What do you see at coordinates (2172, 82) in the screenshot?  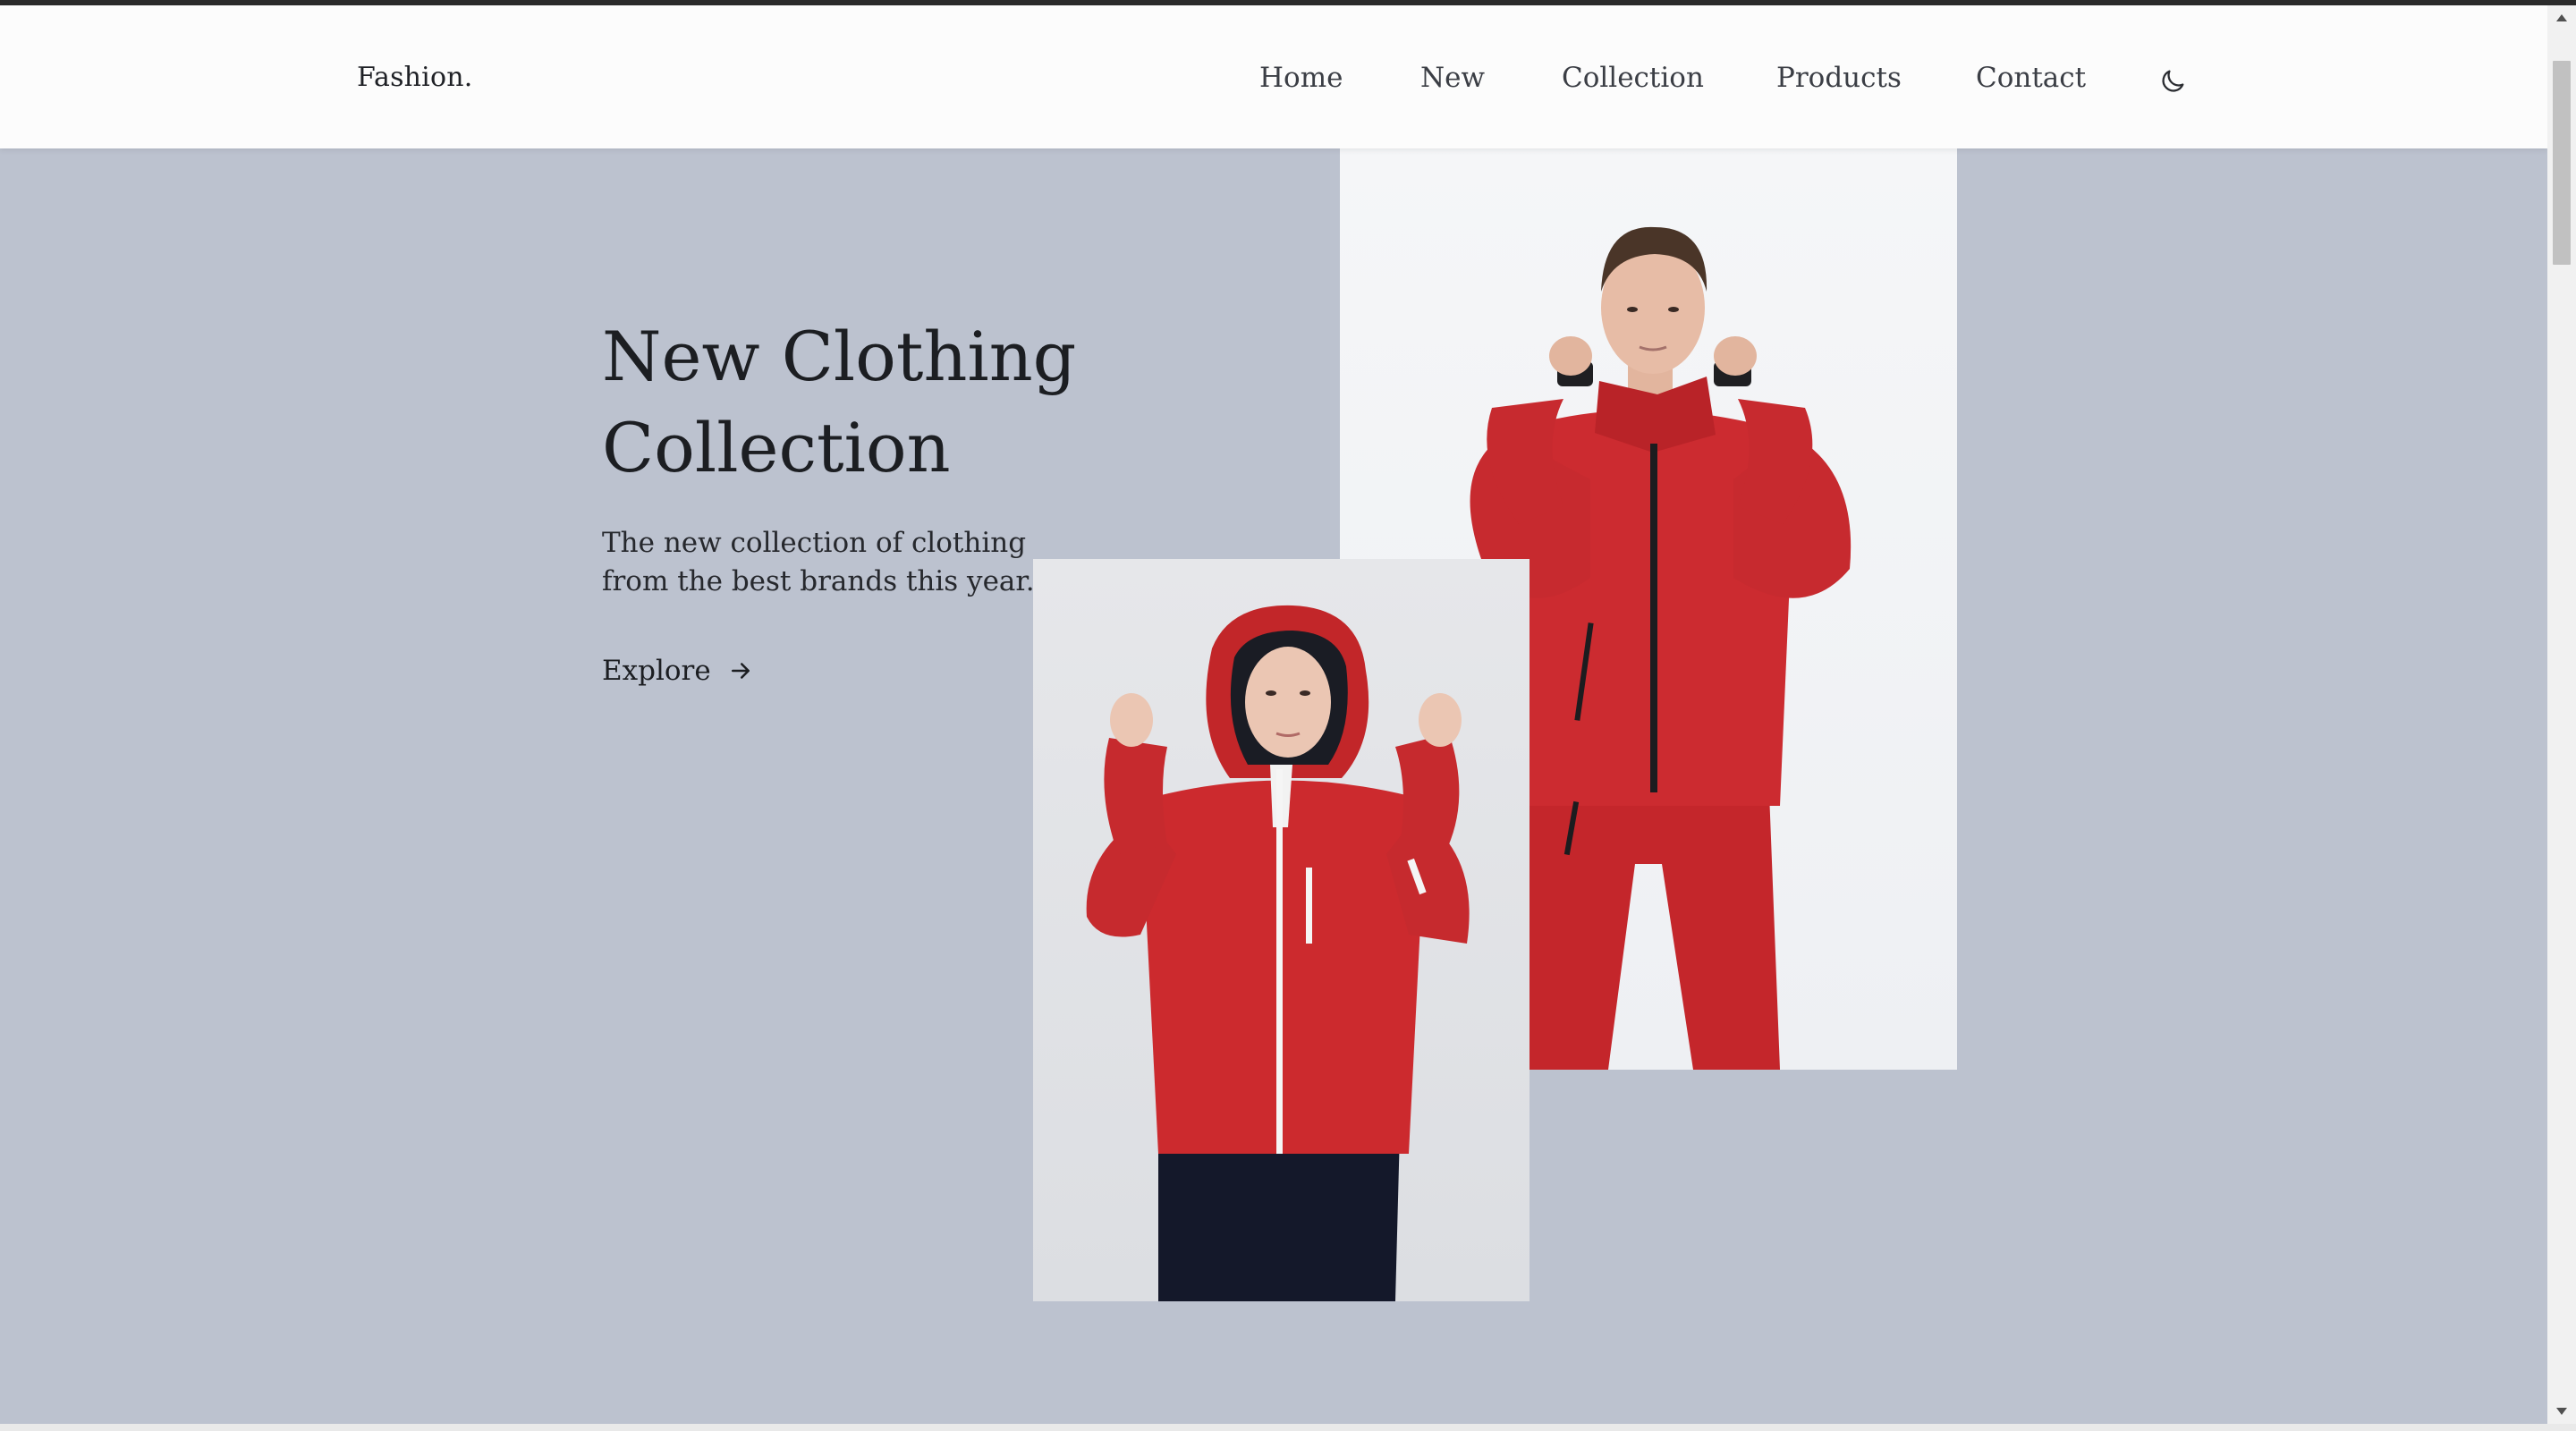 I see `moon-icon` at bounding box center [2172, 82].